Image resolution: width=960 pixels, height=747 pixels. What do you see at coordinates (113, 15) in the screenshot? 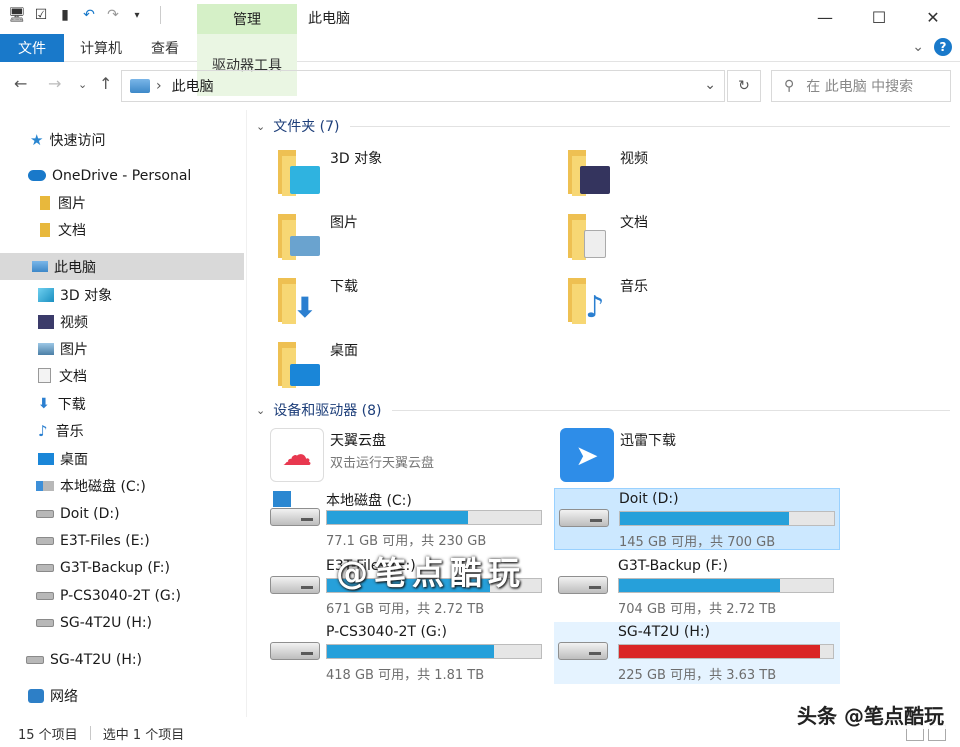
I see `redo-icon: ↷` at bounding box center [113, 15].